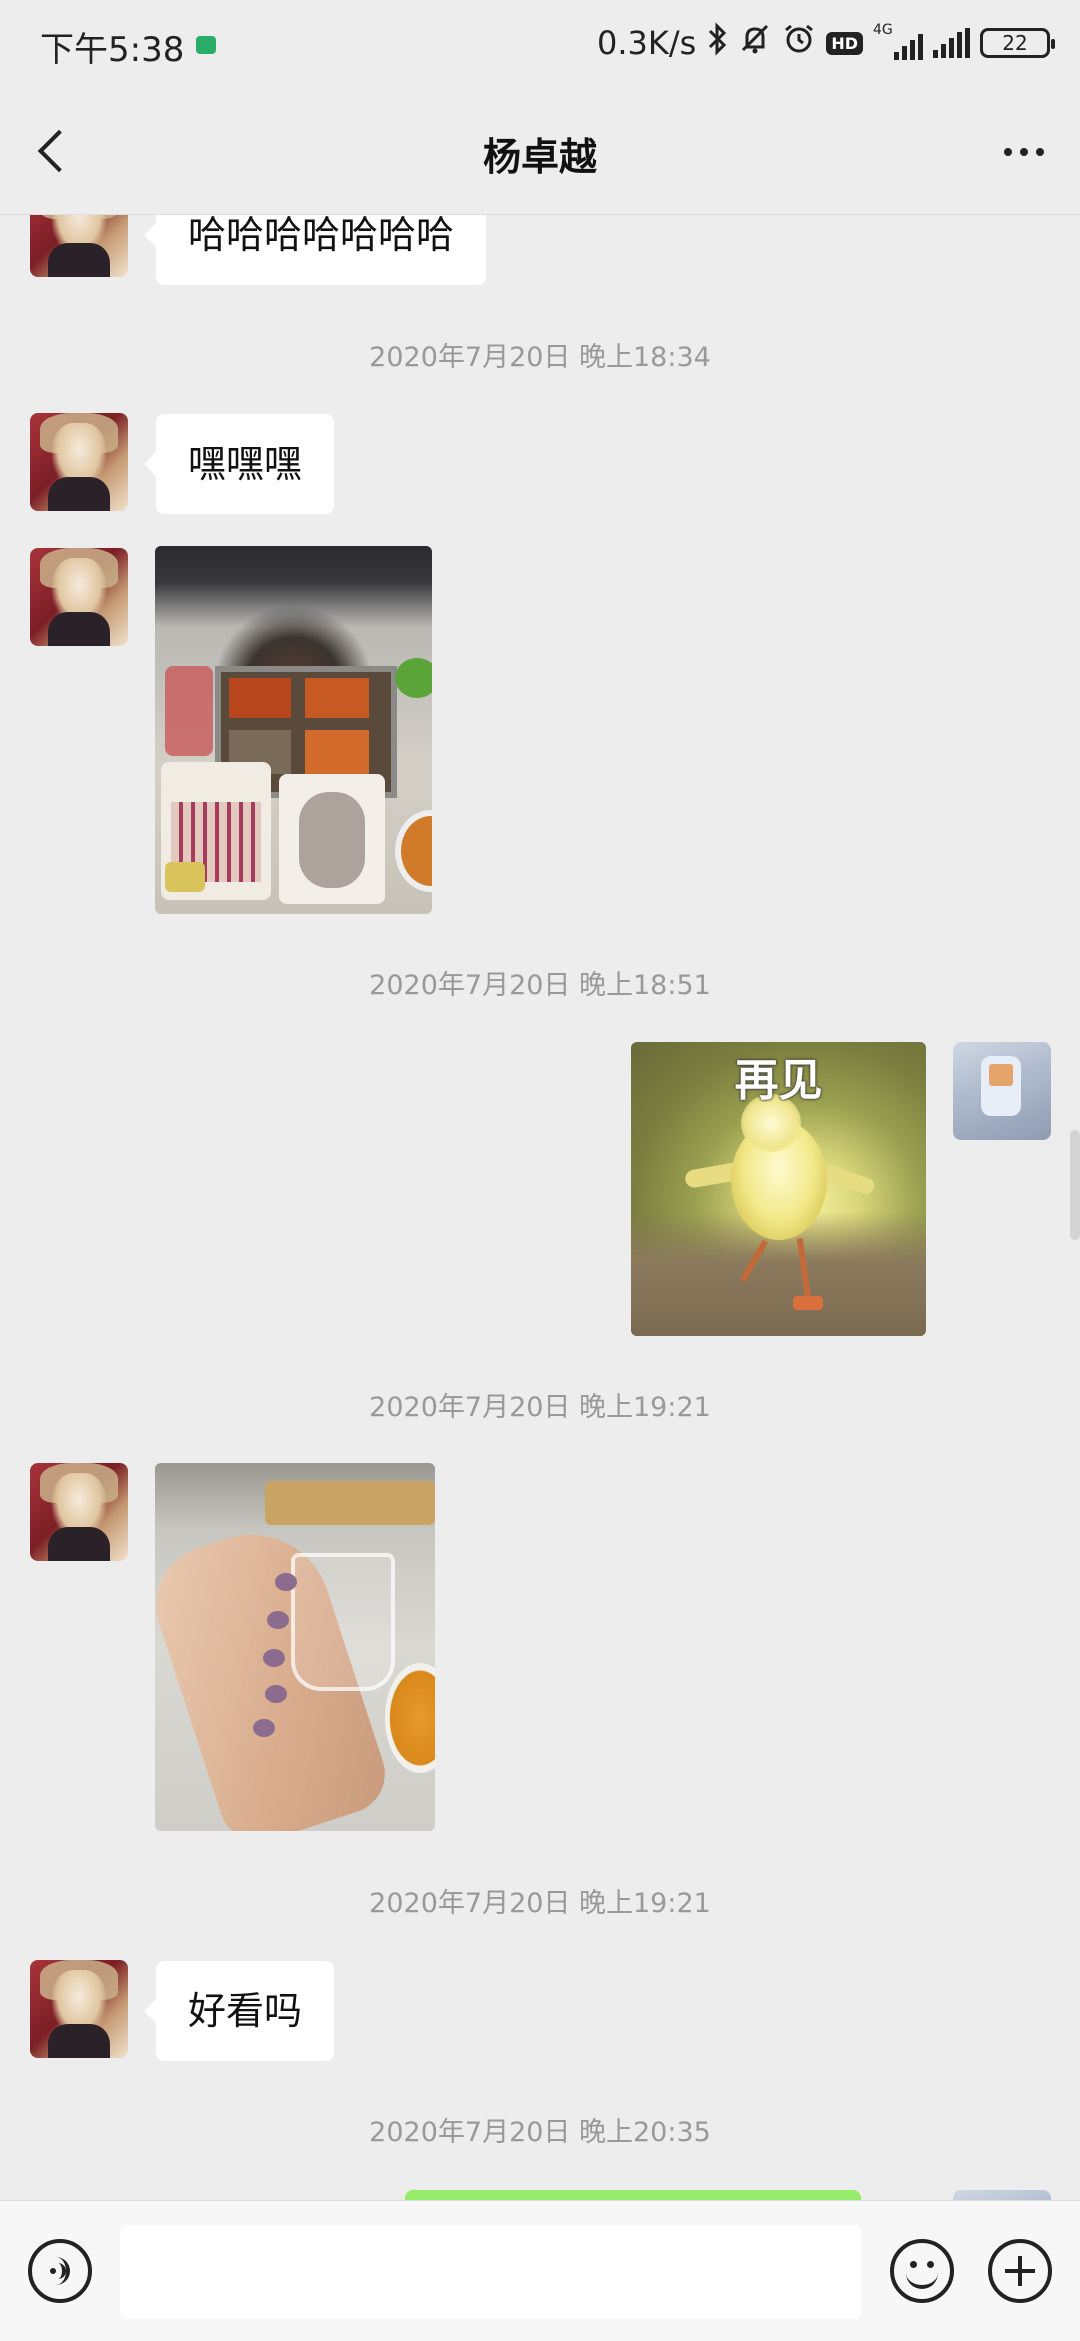 Image resolution: width=1080 pixels, height=2341 pixels. What do you see at coordinates (951, 43) in the screenshot?
I see `signal-icon` at bounding box center [951, 43].